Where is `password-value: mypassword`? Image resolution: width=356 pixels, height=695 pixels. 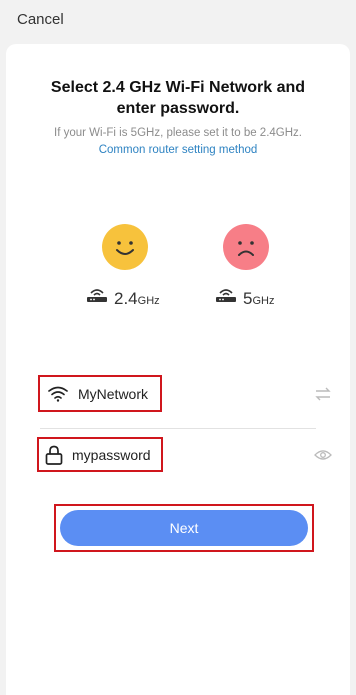
password-value: mypassword is located at coordinates (111, 455).